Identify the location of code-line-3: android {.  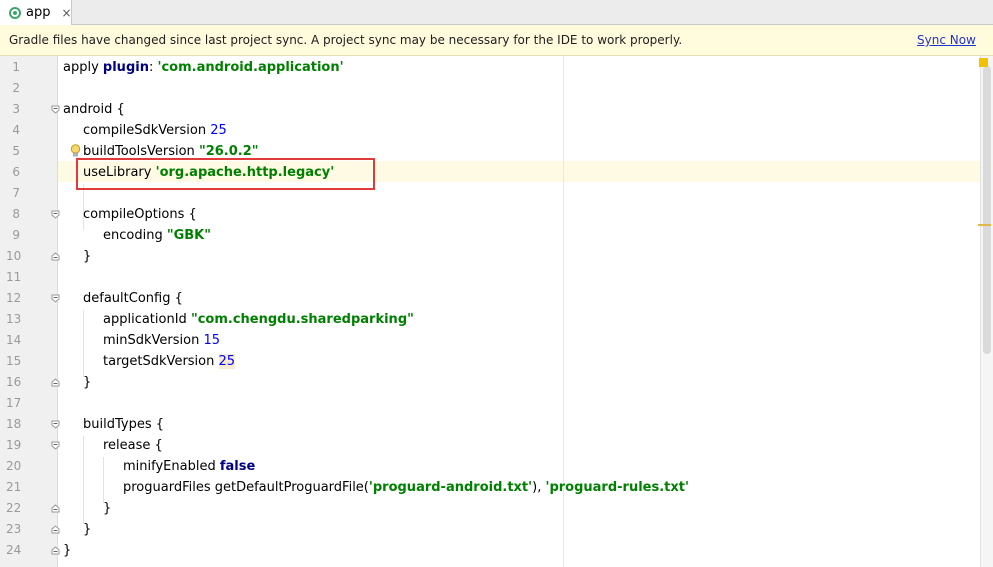
(94, 109).